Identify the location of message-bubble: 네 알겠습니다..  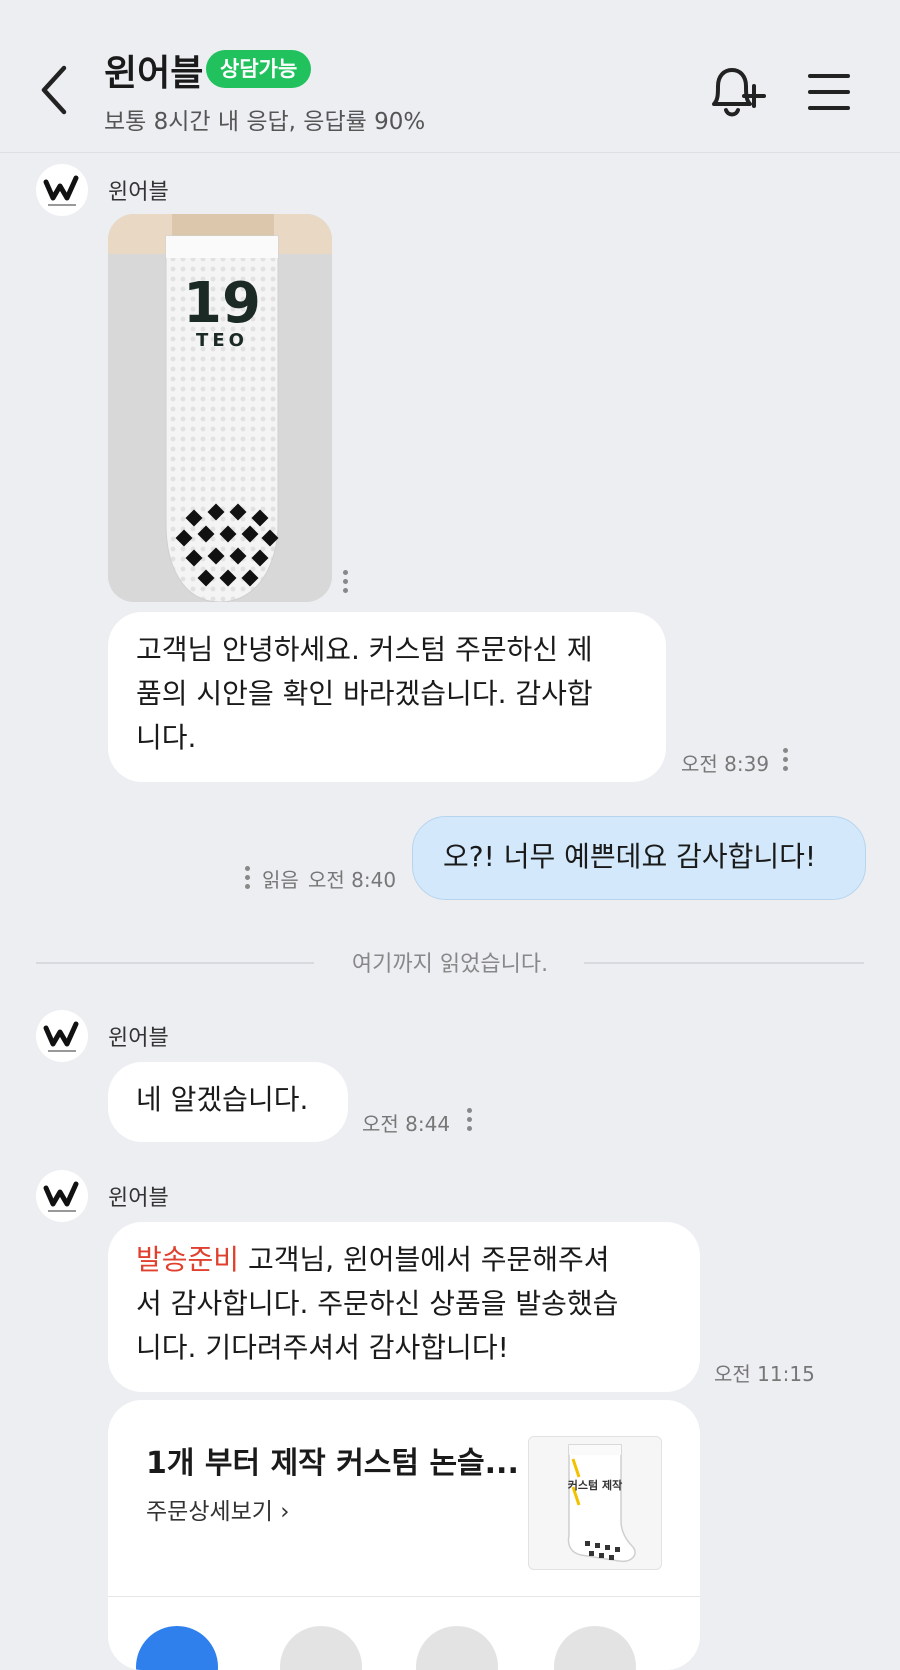
(228, 1102).